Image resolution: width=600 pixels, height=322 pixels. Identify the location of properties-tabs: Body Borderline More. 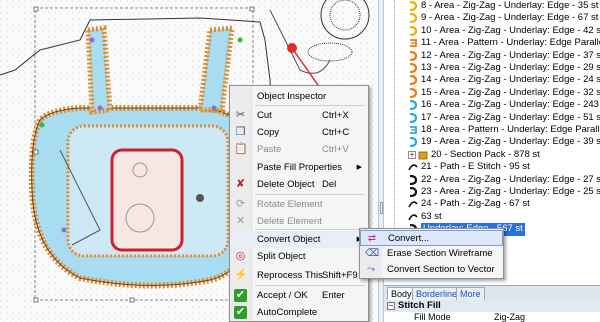
(492, 293).